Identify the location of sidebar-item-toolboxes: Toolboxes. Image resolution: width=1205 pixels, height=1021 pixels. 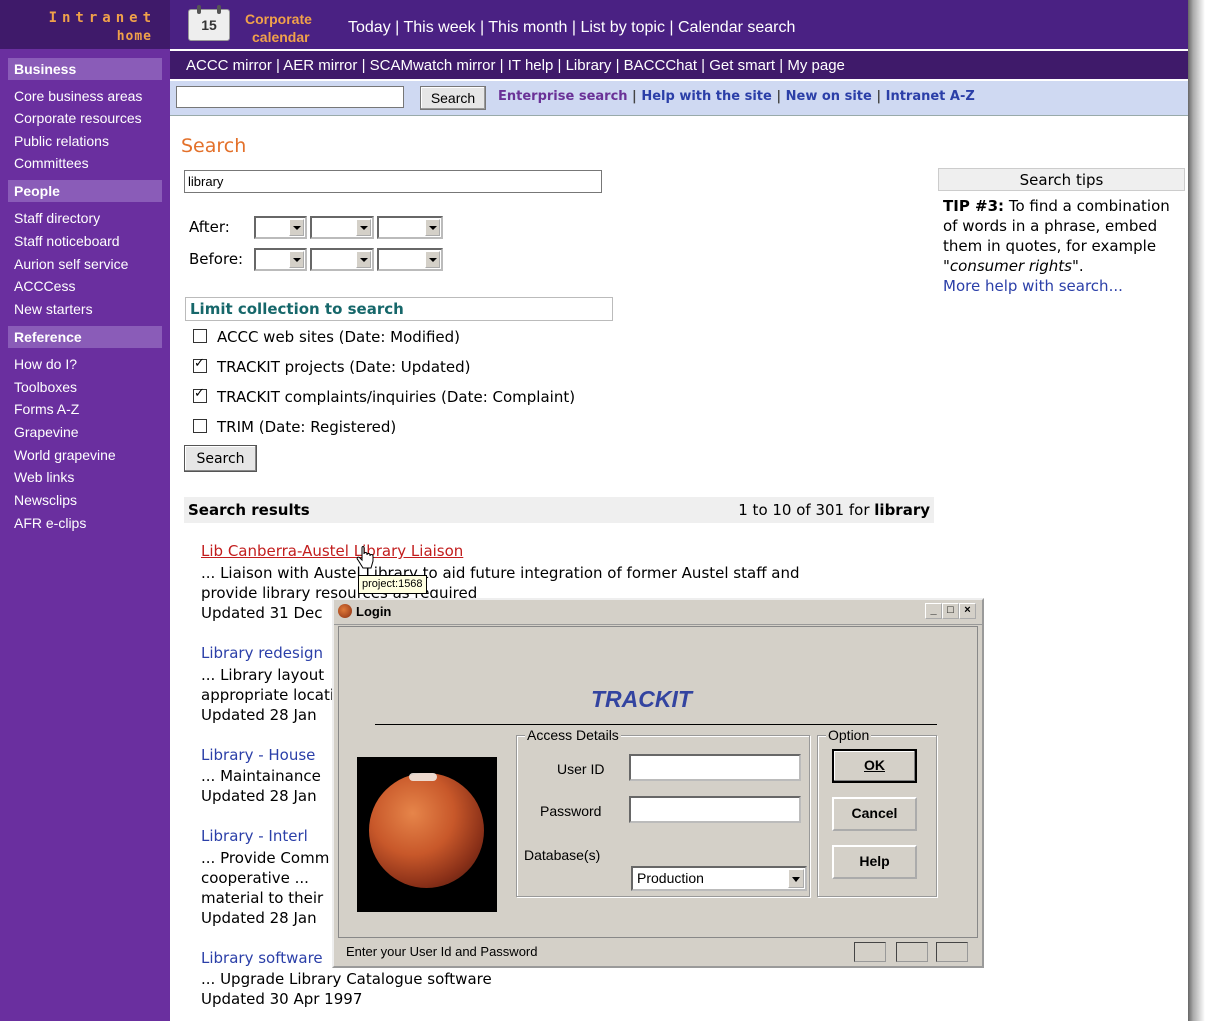
(45, 387).